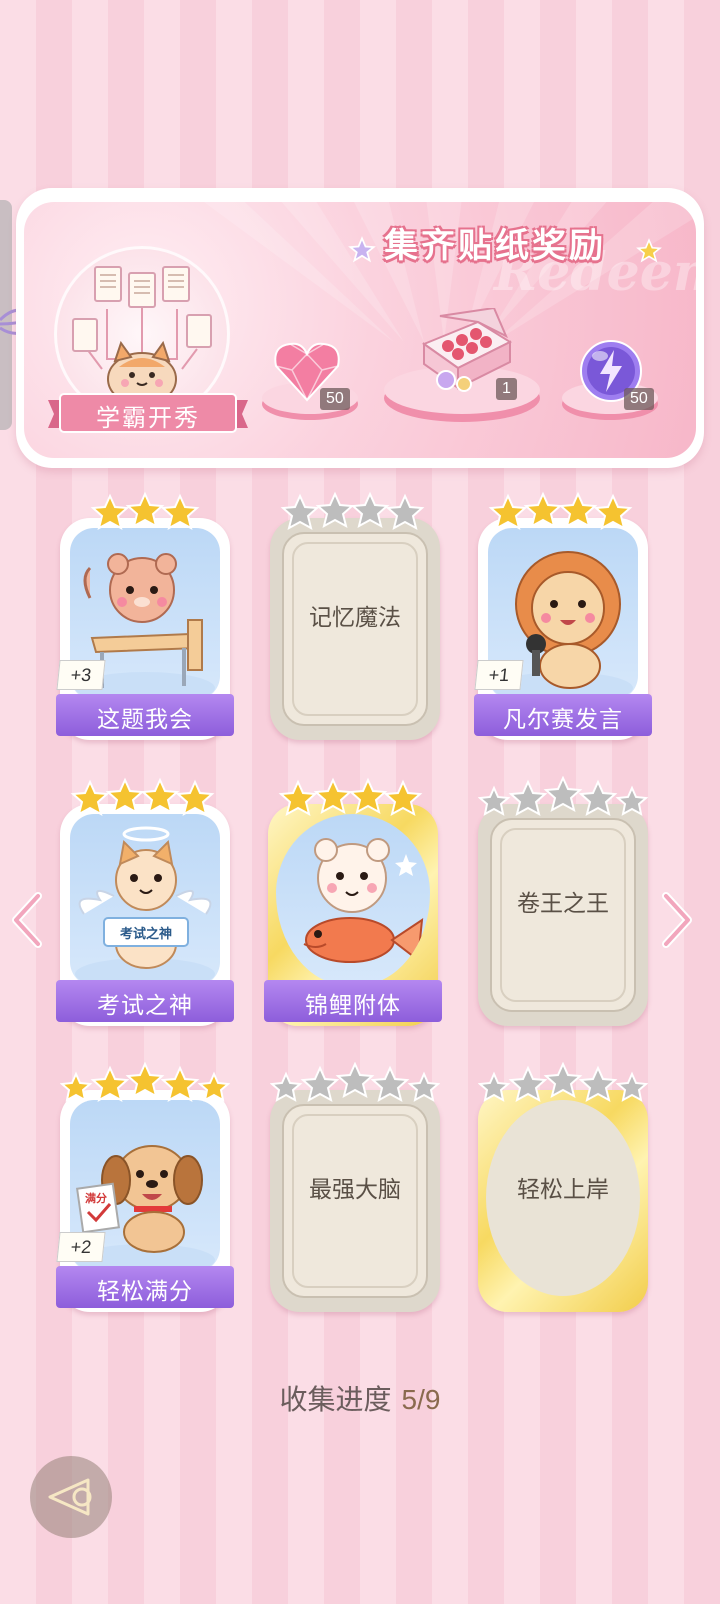 This screenshot has height=1604, width=720. I want to click on card-name: 最强大脑, so click(355, 1190).